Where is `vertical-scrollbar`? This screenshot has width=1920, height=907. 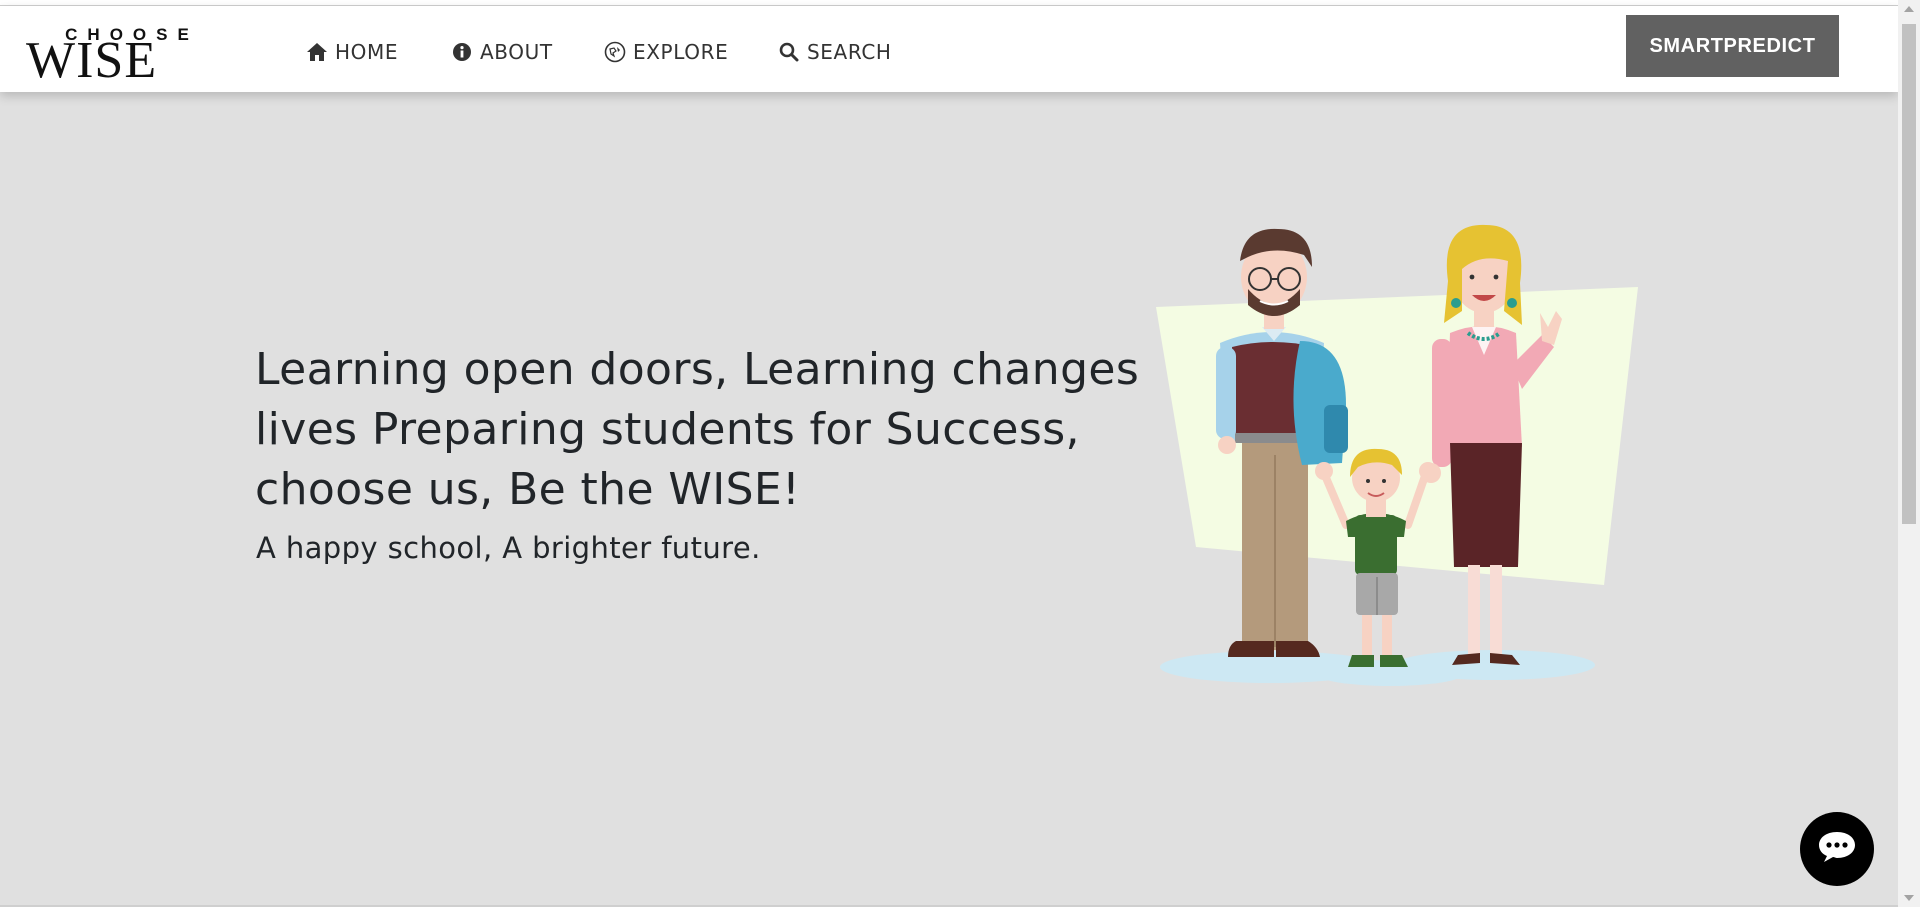 vertical-scrollbar is located at coordinates (1909, 453).